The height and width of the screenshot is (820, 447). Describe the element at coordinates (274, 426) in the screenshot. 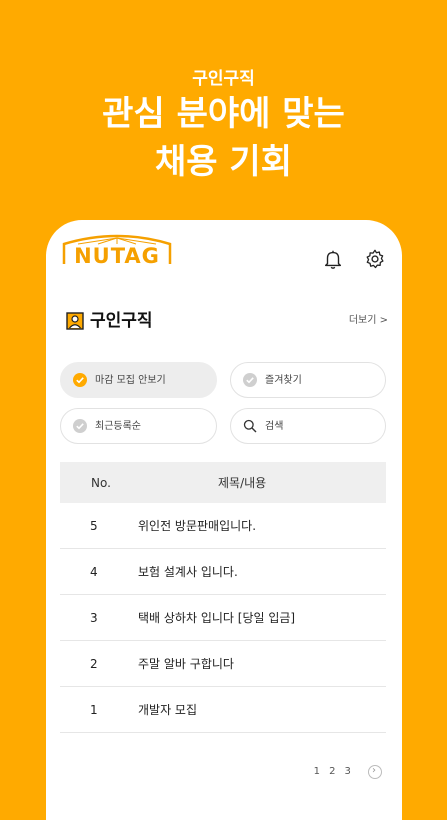

I see `search-label: 검색` at that location.